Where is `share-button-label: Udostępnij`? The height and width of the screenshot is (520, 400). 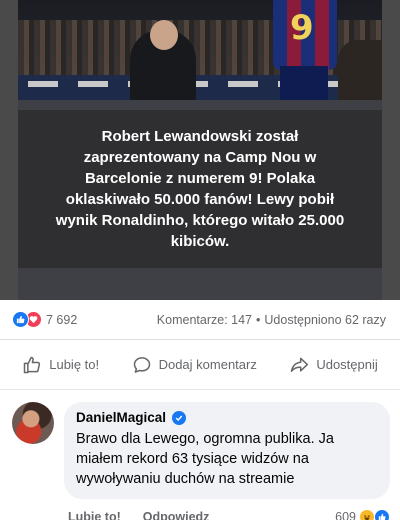
share-button-label: Udostępnij is located at coordinates (347, 364).